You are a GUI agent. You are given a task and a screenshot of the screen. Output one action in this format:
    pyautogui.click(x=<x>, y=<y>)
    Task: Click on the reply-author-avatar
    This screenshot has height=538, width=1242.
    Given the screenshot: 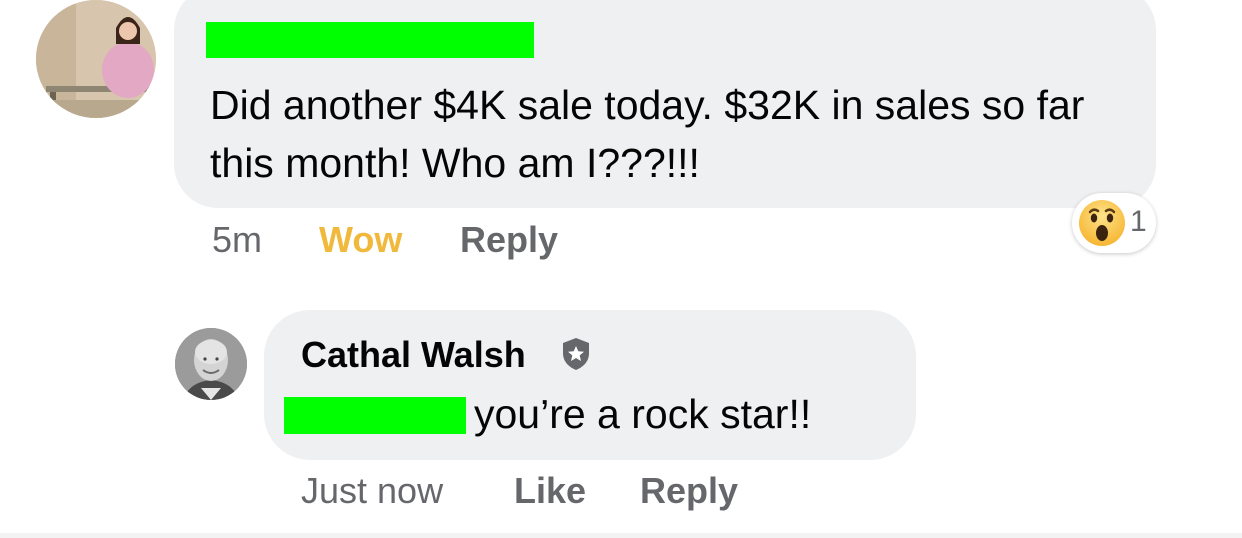 What is the action you would take?
    pyautogui.click(x=211, y=364)
    